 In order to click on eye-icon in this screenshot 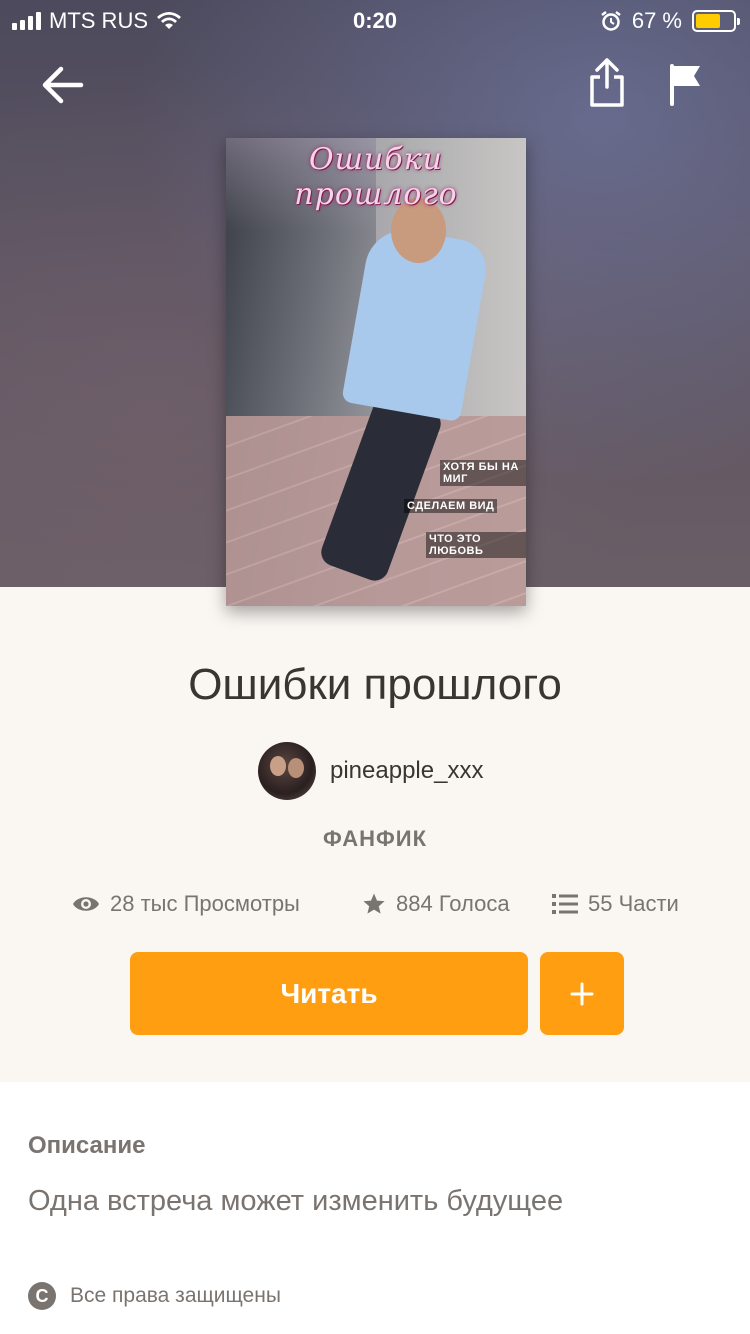, I will do `click(86, 904)`.